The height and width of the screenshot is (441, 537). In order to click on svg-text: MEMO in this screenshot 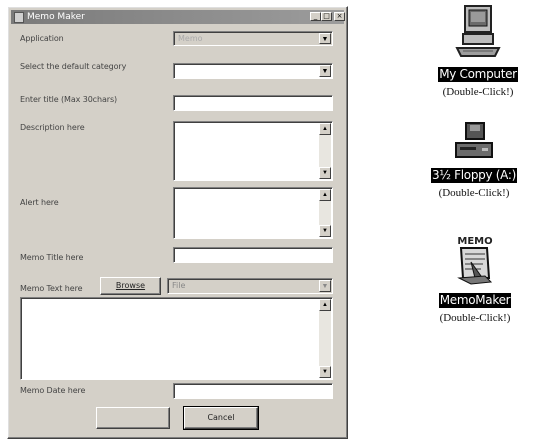, I will do `click(474, 241)`.